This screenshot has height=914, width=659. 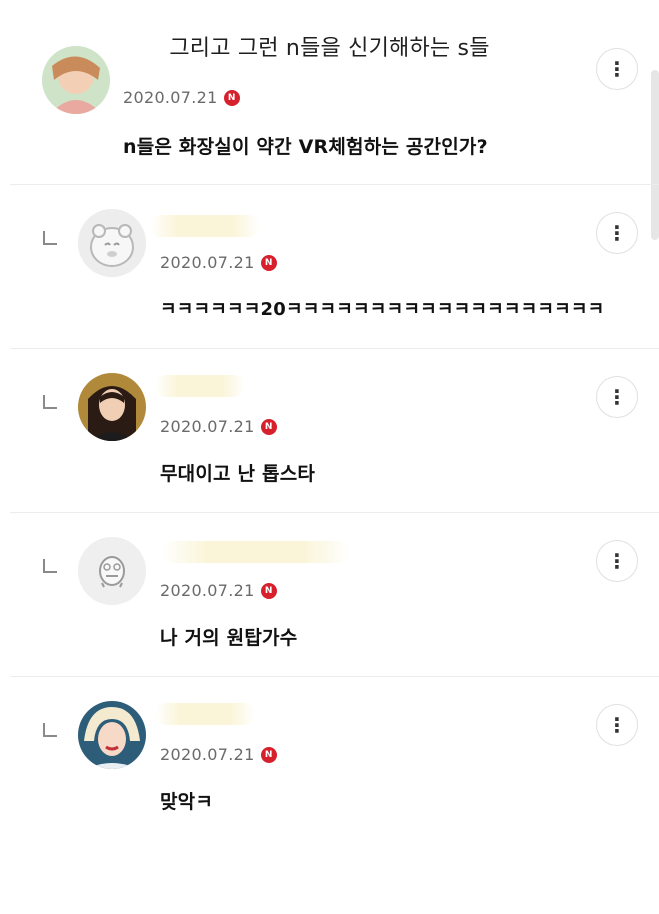 I want to click on comment-text: 나 거의 원탑가수, so click(x=229, y=638).